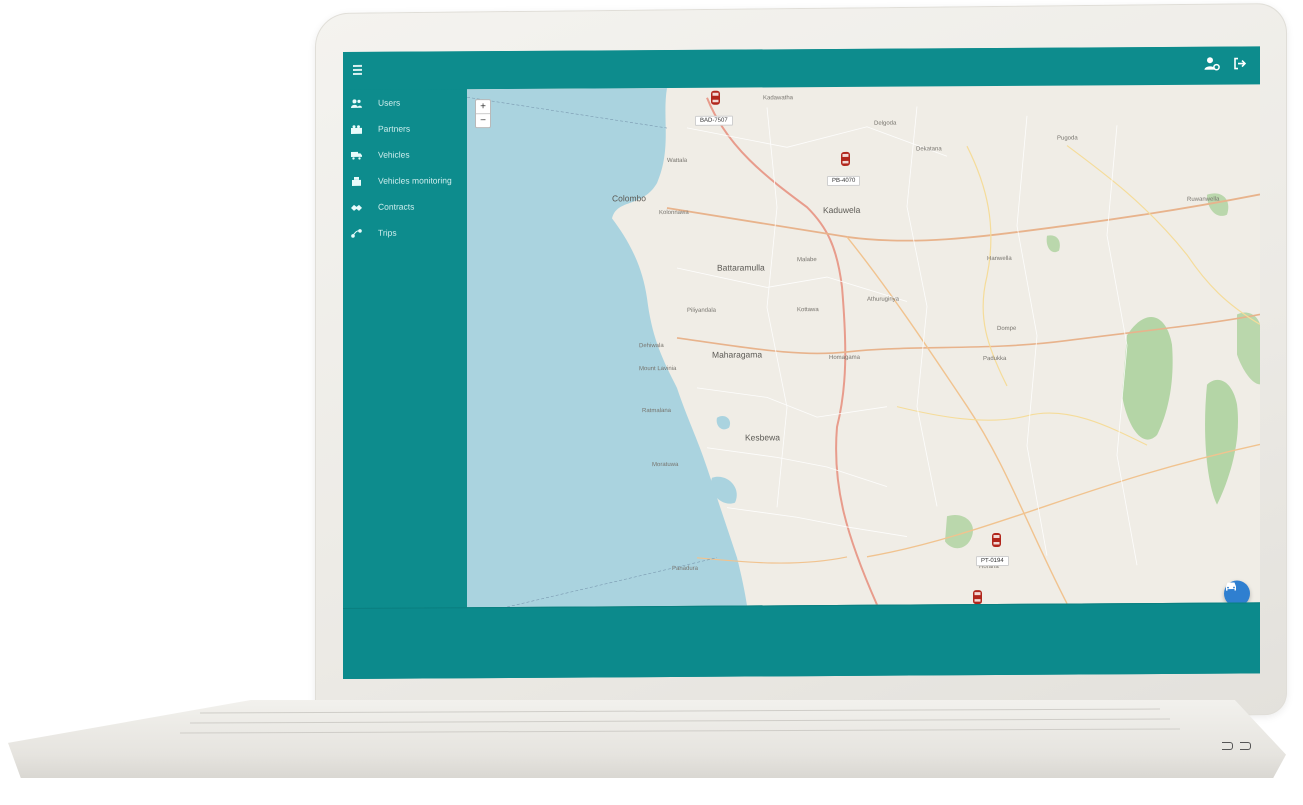 The width and height of the screenshot is (1303, 805). What do you see at coordinates (844, 181) in the screenshot?
I see `vehicle-plate-label: PB-4070` at bounding box center [844, 181].